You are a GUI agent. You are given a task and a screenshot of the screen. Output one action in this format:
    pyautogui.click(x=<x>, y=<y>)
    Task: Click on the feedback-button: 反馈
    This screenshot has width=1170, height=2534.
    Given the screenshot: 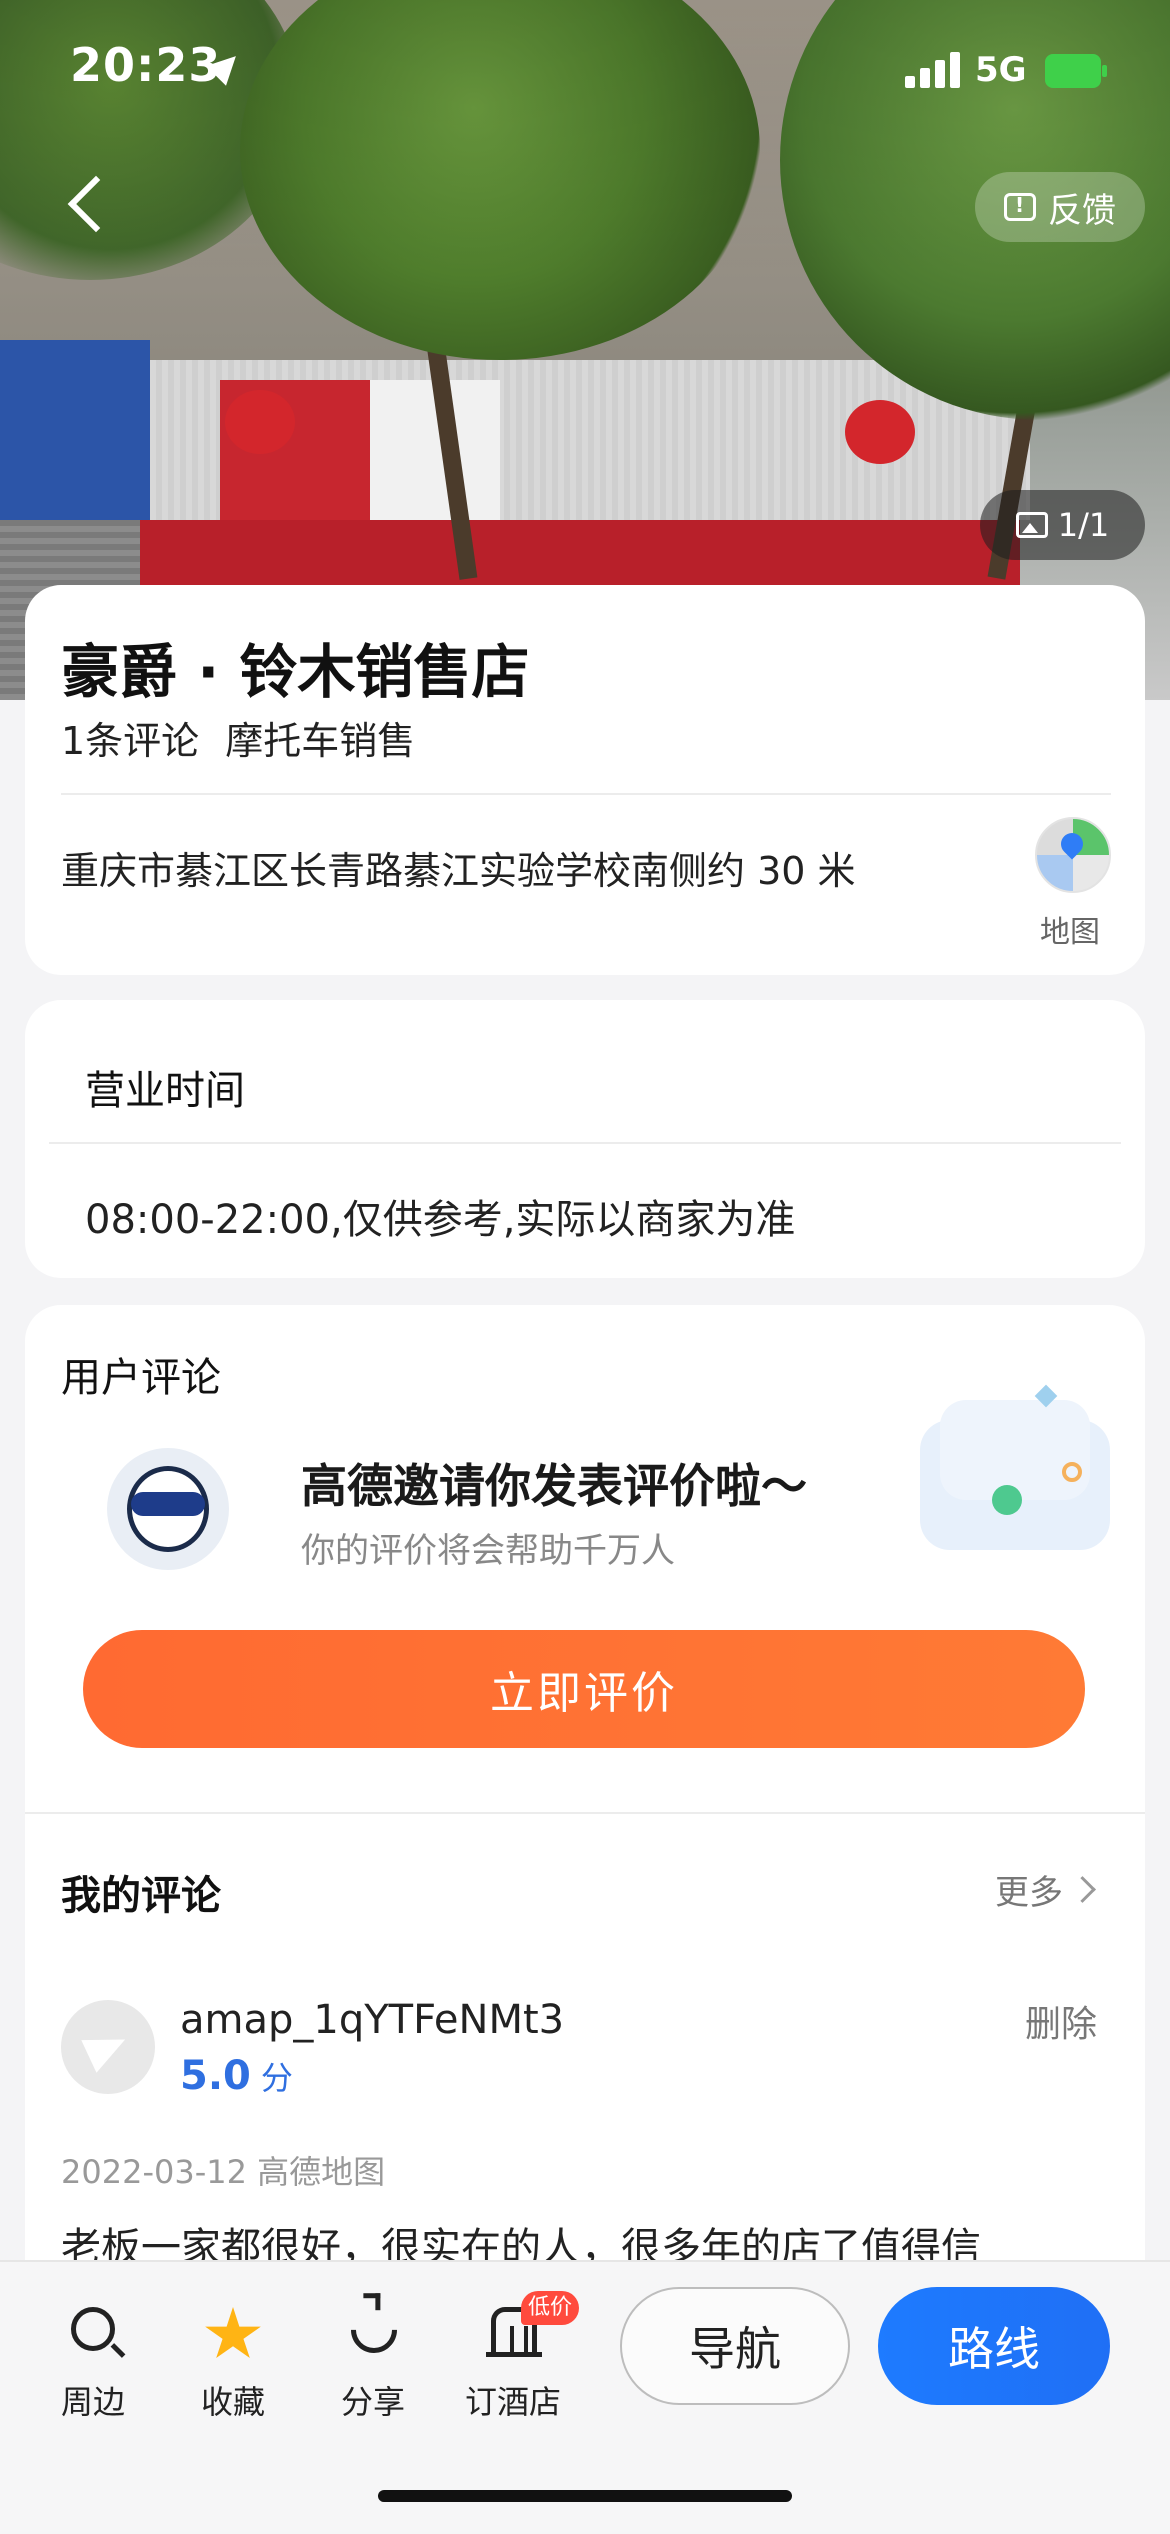 What is the action you would take?
    pyautogui.click(x=1060, y=207)
    